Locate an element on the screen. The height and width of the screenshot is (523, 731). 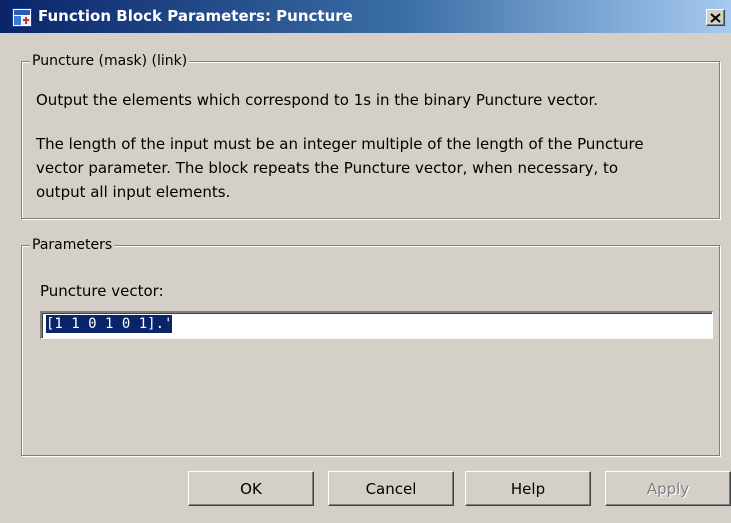
simulink-block-icon is located at coordinates (22, 17).